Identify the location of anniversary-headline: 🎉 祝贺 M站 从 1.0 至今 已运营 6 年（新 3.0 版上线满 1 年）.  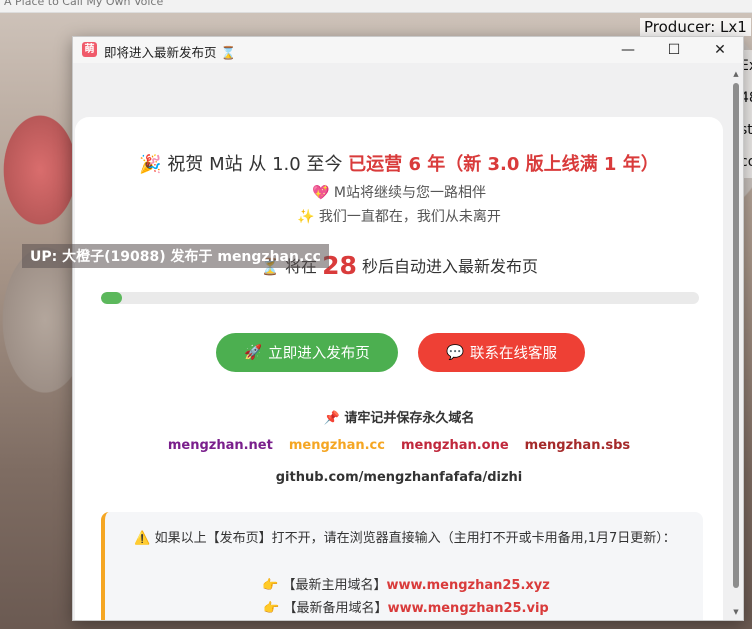
(399, 163).